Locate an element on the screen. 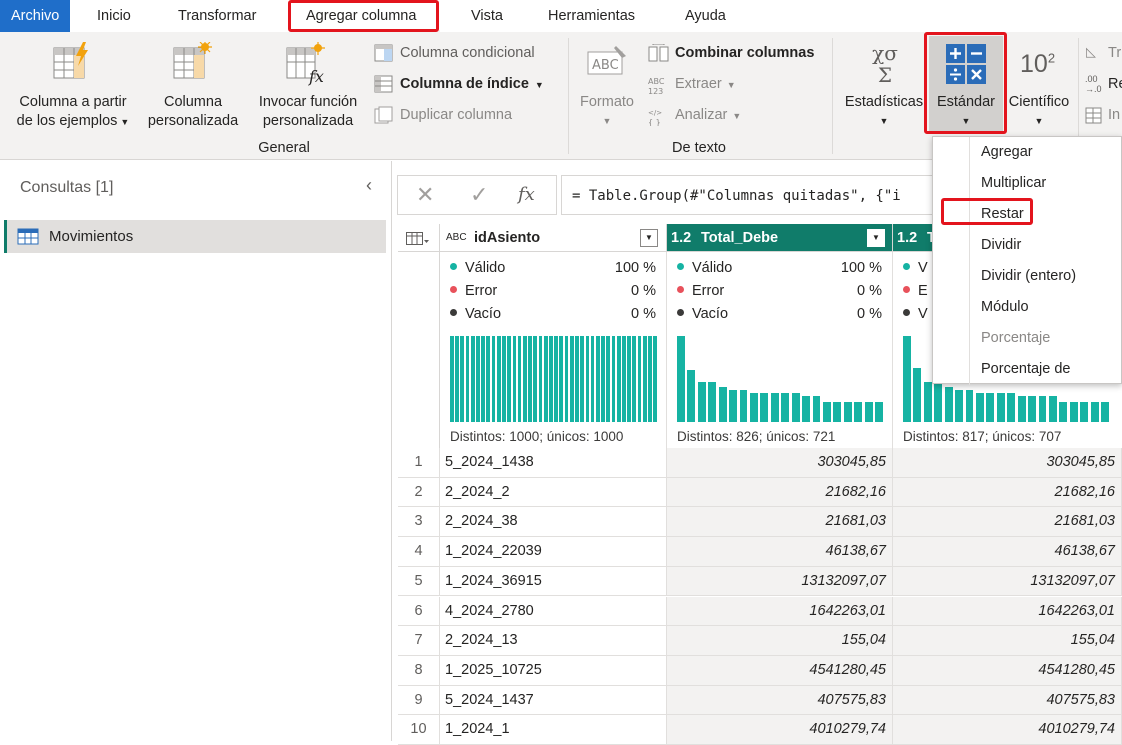 Image resolution: width=1122 pixels, height=745 pixels. cell-total-haber: 303045,85 is located at coordinates (1007, 463).